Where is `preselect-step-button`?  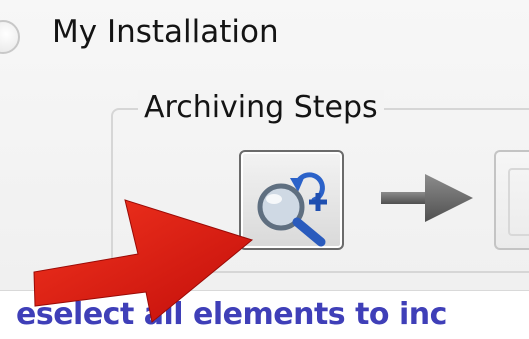 preselect-step-button is located at coordinates (291, 200).